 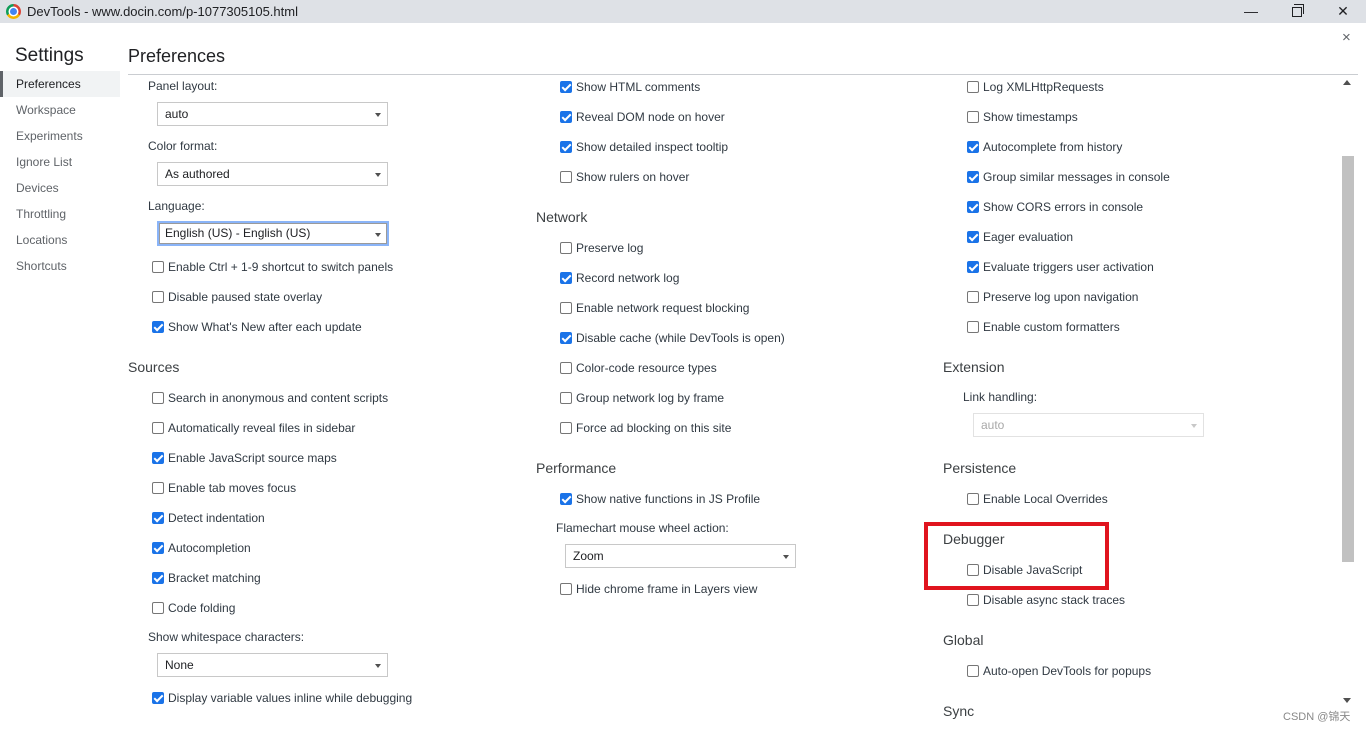 I want to click on log-xhr-checkbox: Log XMLHttpRequests, so click(x=1035, y=87).